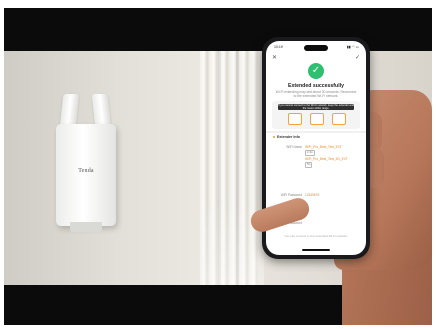 The image size is (436, 329). What do you see at coordinates (316, 132) in the screenshot?
I see `divider` at bounding box center [316, 132].